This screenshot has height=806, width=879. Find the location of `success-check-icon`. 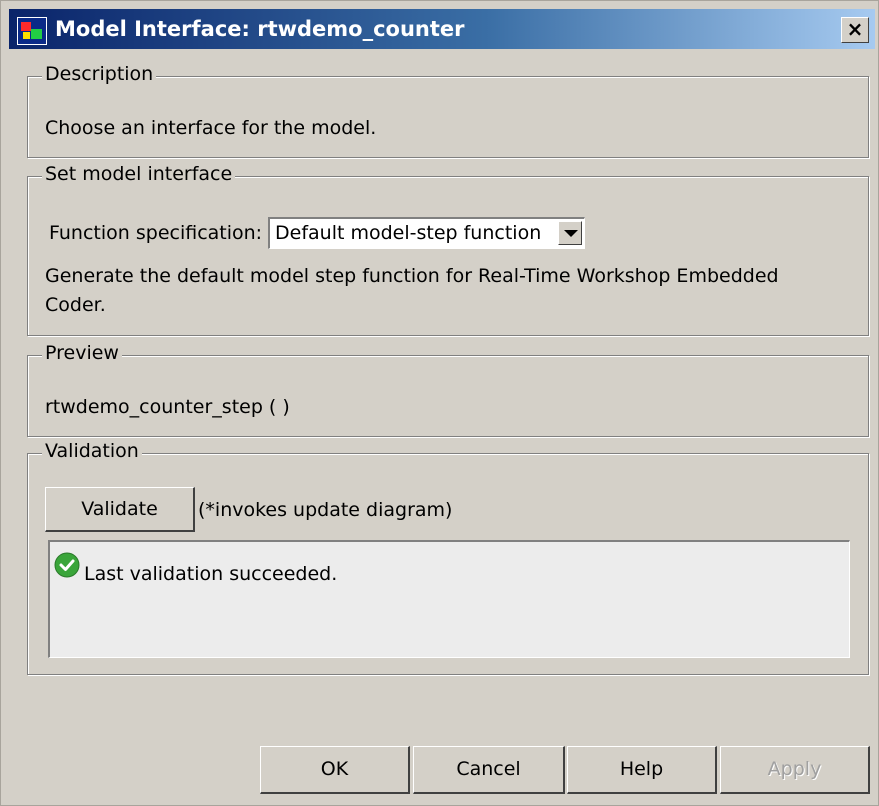

success-check-icon is located at coordinates (67, 565).